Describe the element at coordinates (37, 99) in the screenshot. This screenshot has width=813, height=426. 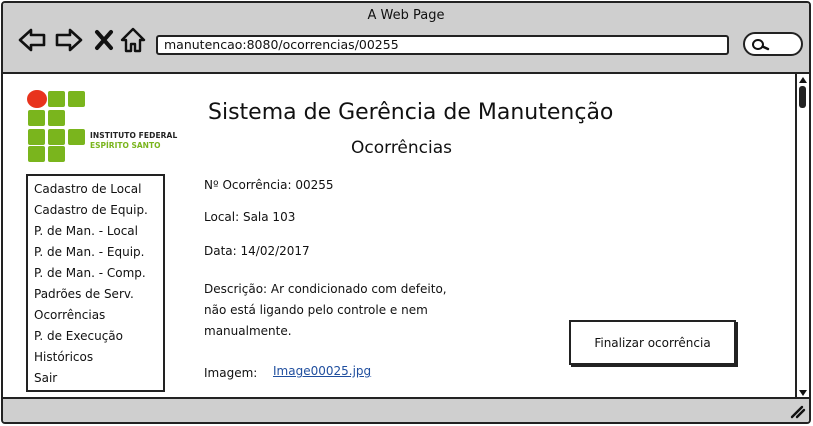
I see `logo-red-dot` at that location.